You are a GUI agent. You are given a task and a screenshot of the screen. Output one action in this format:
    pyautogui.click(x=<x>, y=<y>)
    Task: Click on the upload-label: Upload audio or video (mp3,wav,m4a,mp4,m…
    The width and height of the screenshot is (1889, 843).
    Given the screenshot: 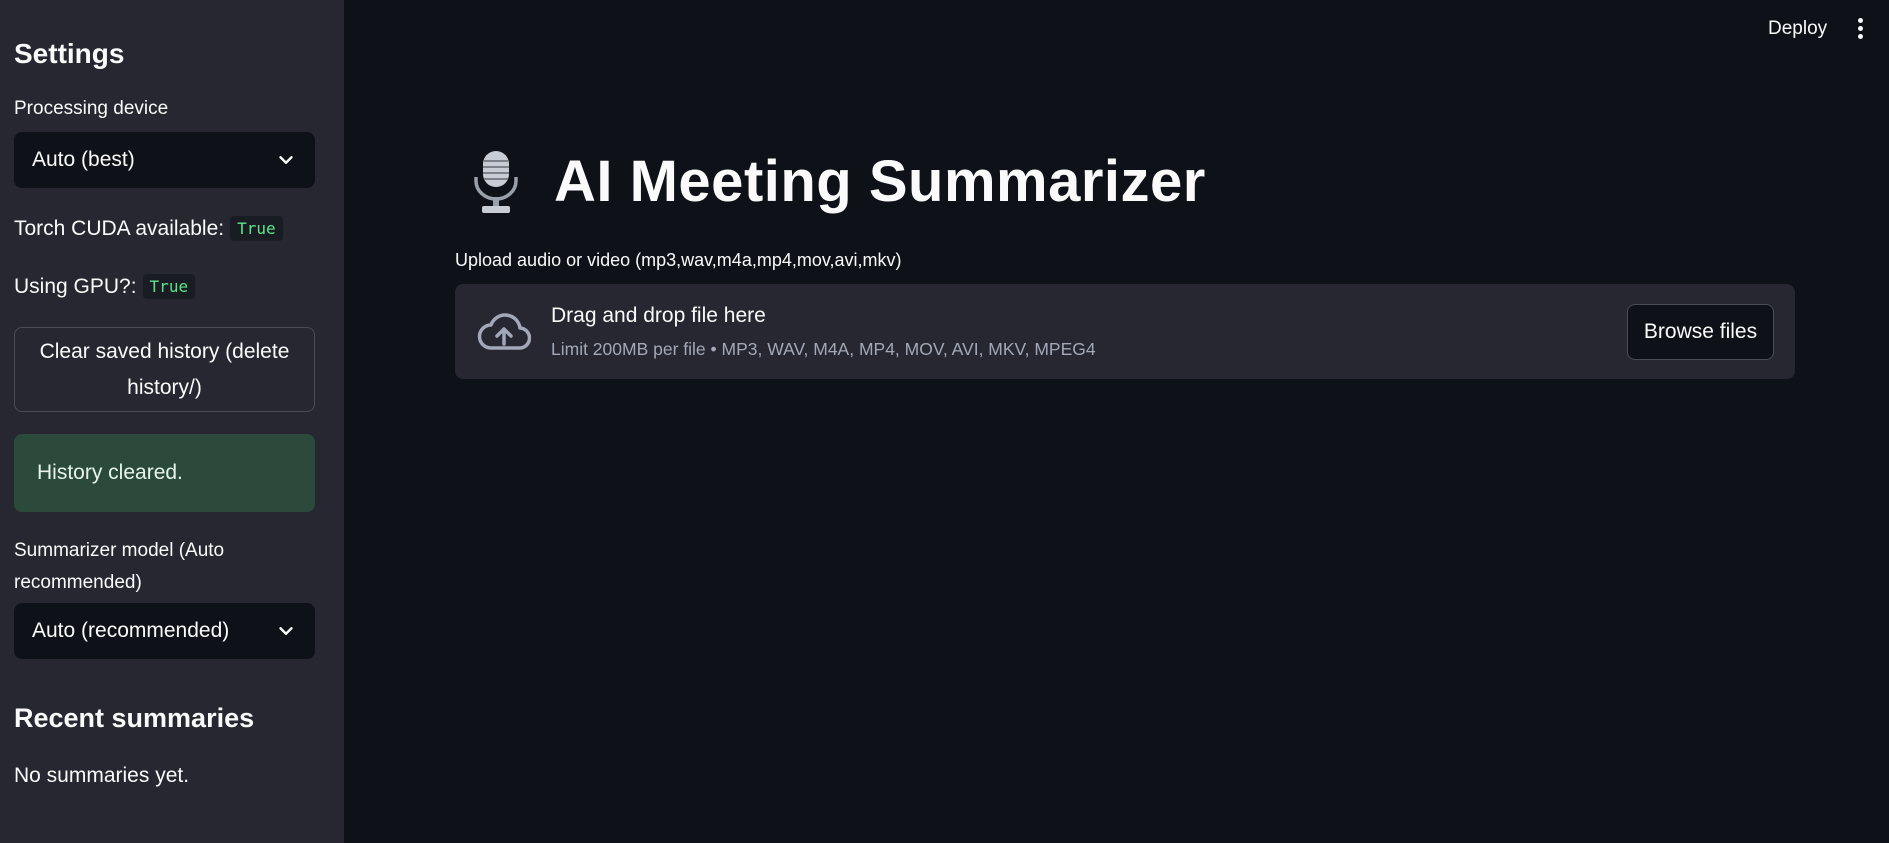 What is the action you would take?
    pyautogui.click(x=678, y=260)
    